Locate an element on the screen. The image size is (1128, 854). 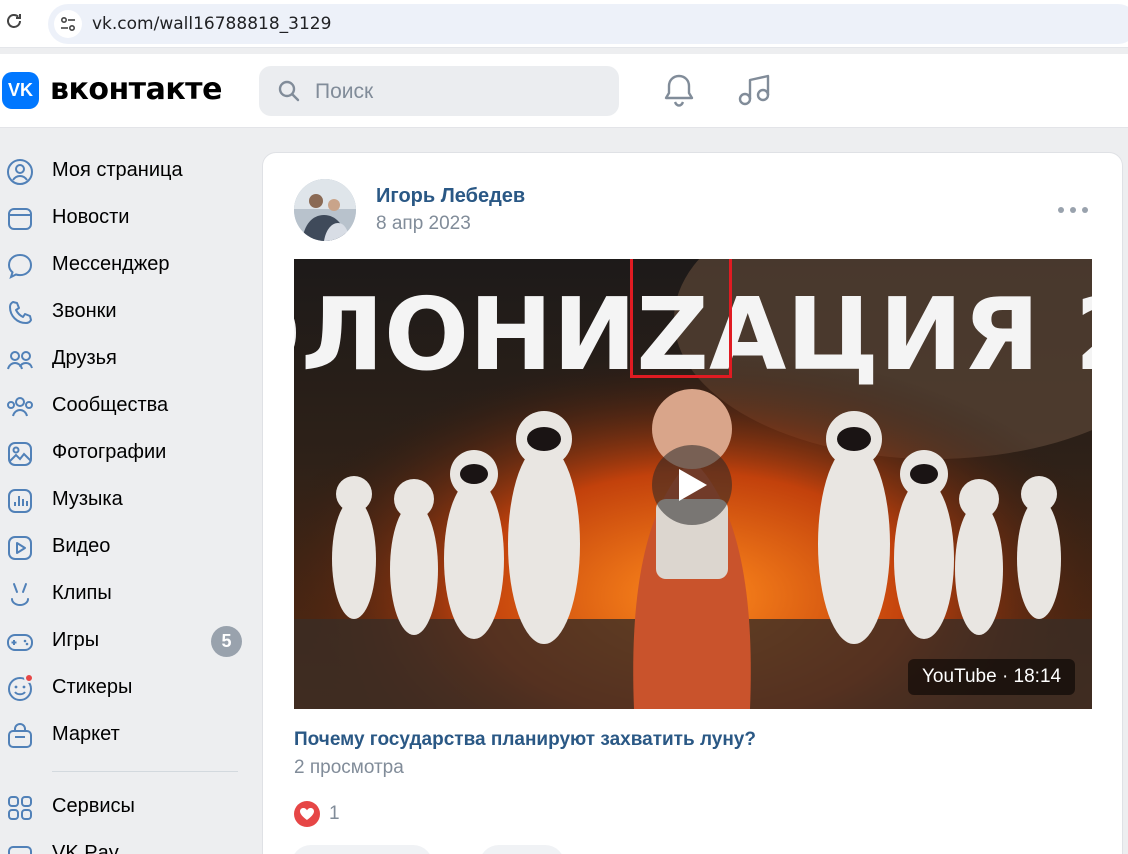
search-icon is located at coordinates (289, 91).